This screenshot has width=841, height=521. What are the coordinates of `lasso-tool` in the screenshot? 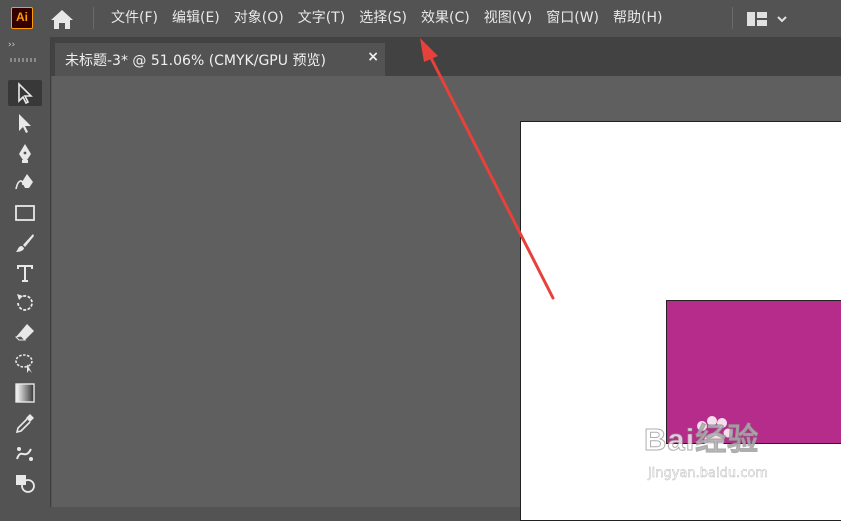 It's located at (25, 363).